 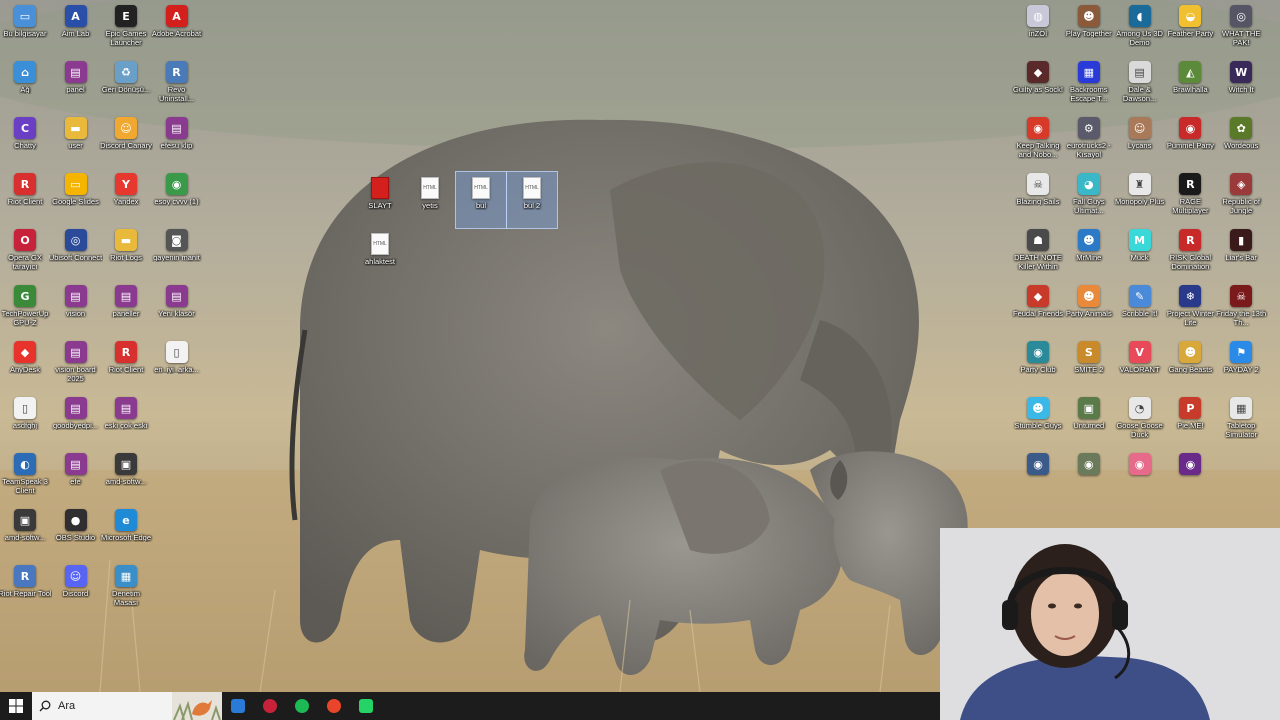 I want to click on desktop-icon: ◎ WHAT THE PAK!, so click(x=1241, y=28).